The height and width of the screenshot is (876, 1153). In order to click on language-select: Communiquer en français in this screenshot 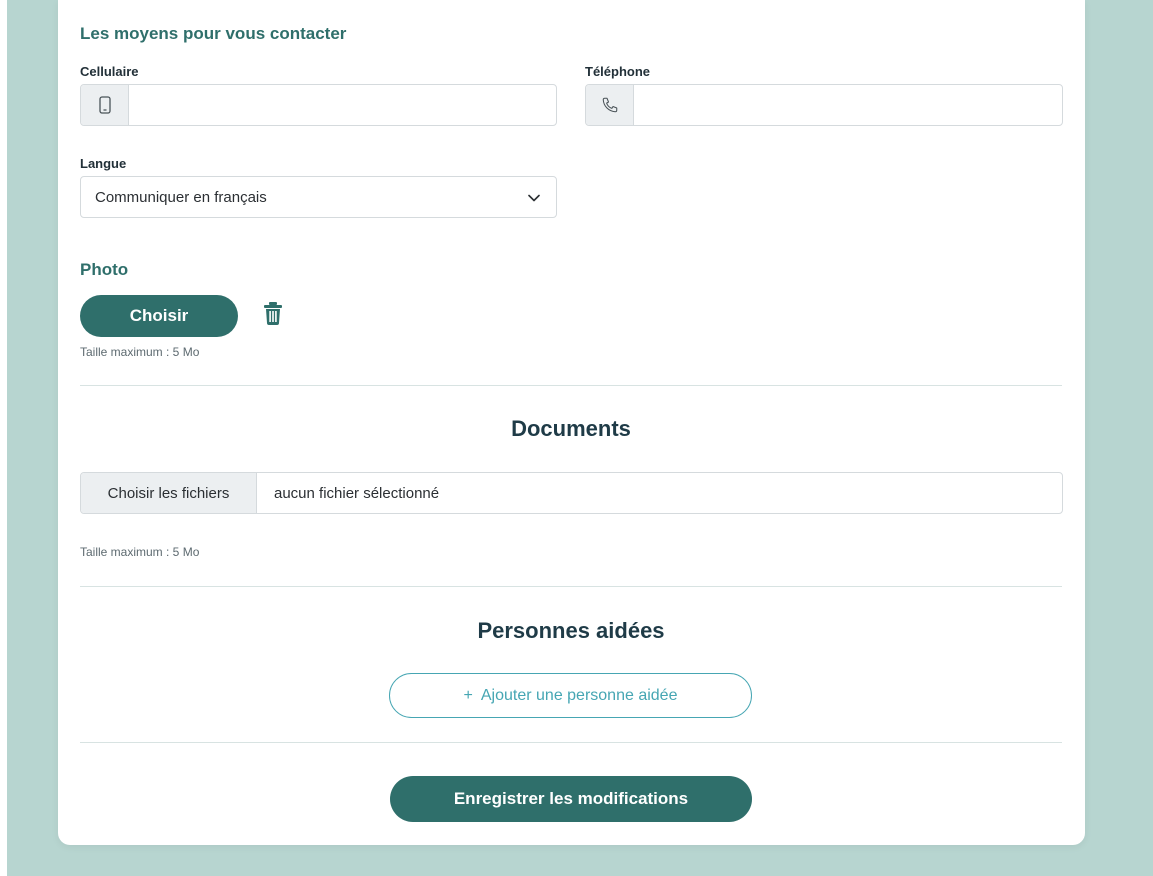, I will do `click(318, 197)`.